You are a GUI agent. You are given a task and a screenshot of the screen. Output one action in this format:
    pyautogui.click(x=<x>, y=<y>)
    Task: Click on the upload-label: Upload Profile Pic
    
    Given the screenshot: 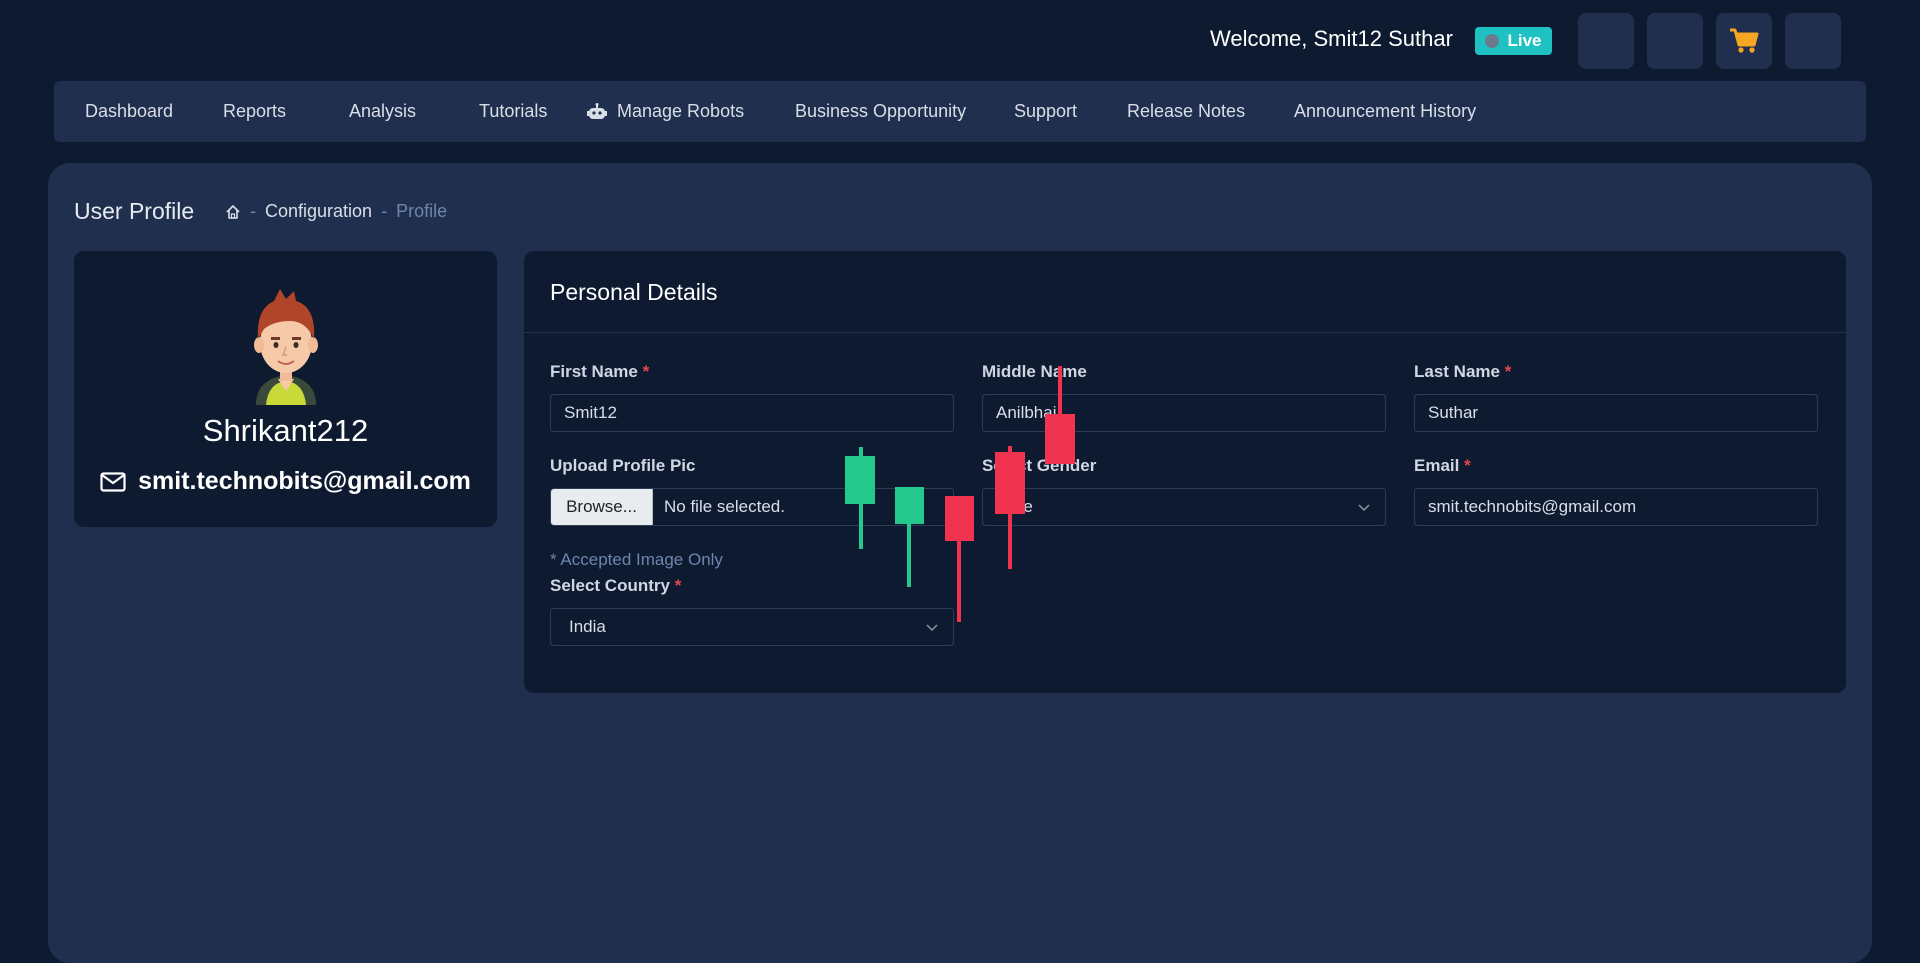 What is the action you would take?
    pyautogui.click(x=623, y=465)
    